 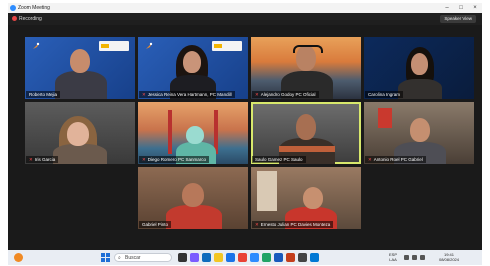 I want to click on participant-tile: ✕ Ernesto Julian PC Davies Monteza, so click(x=306, y=198).